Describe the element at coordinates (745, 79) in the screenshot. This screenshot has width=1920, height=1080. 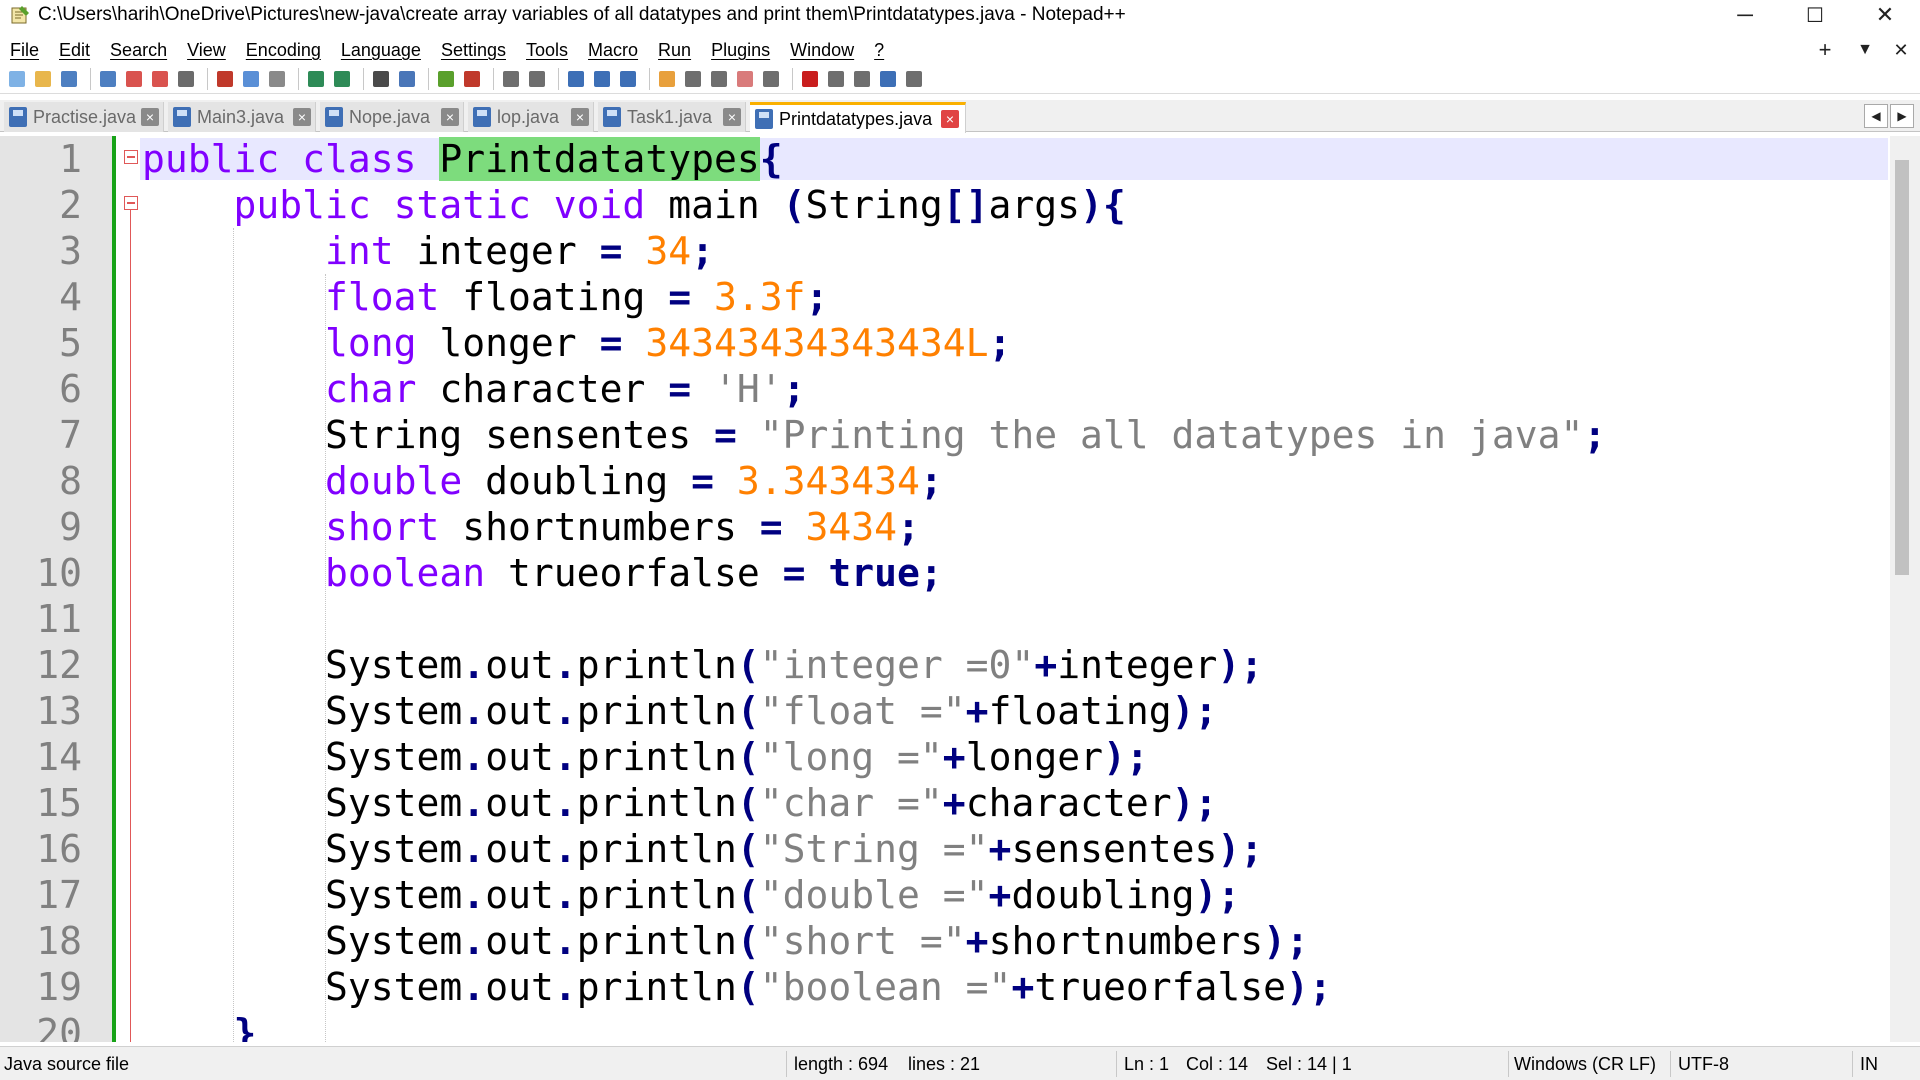
I see `folder-workspace-icon` at that location.